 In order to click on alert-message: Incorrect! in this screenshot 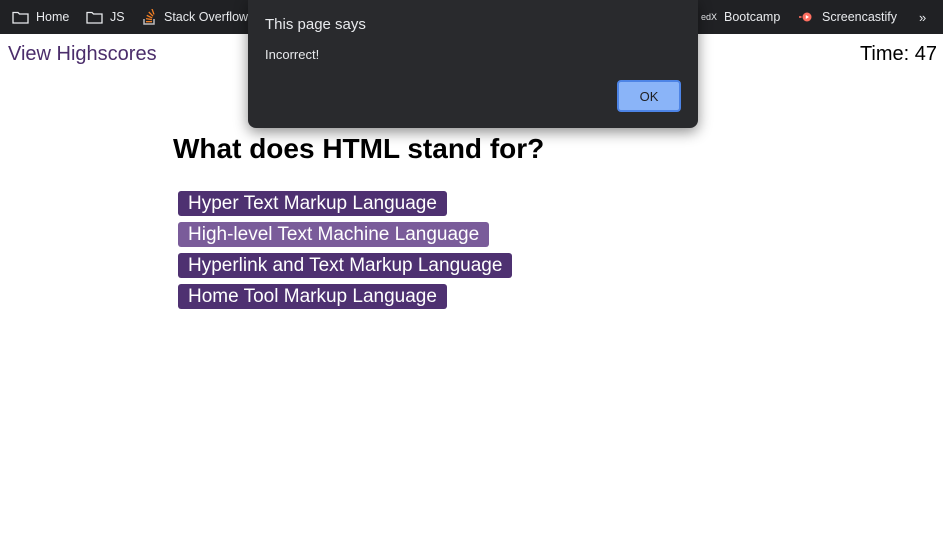, I will do `click(292, 54)`.